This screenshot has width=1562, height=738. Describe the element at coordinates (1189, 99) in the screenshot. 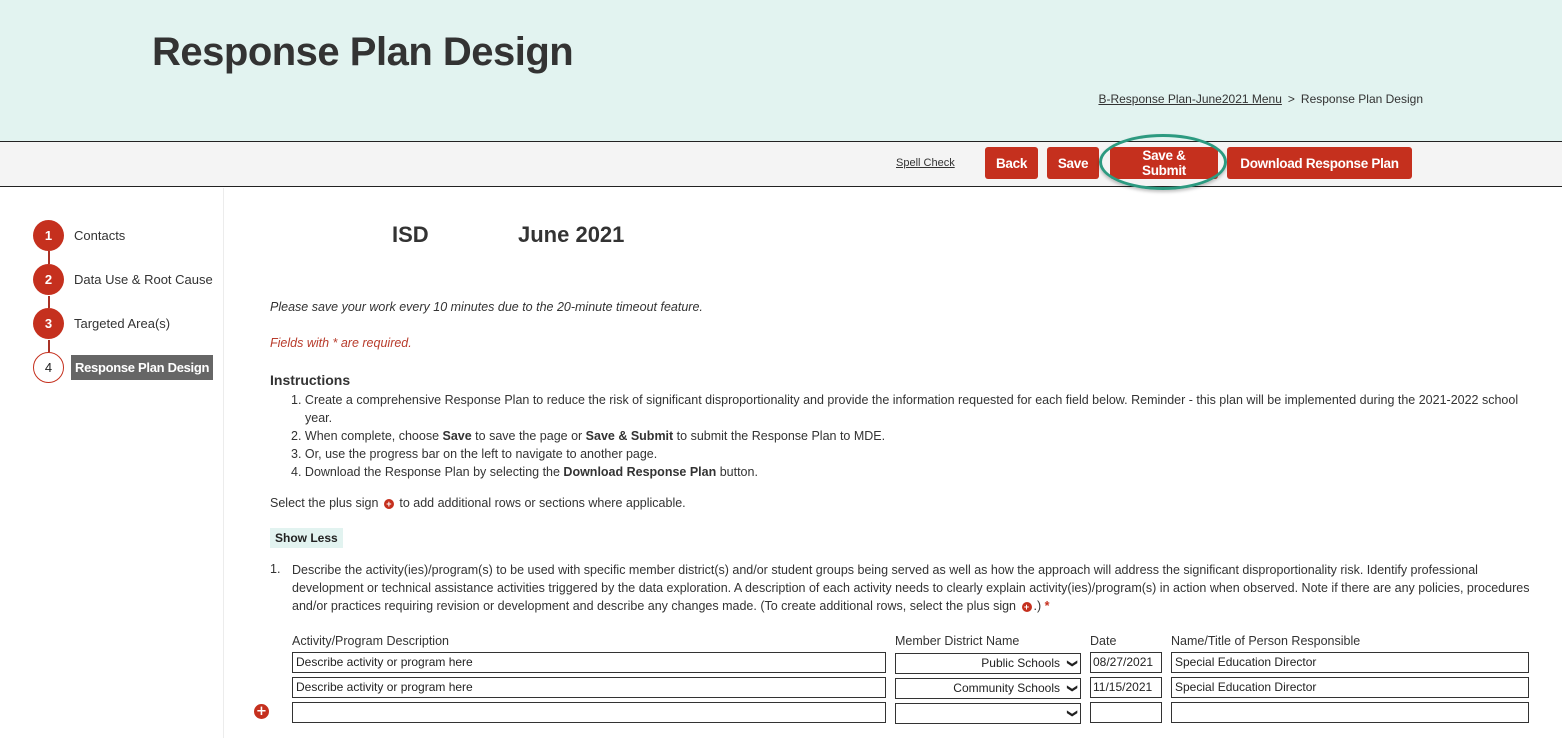

I see `breadcrumb-parent-link: B-Response Plan-June2021 Menu` at that location.